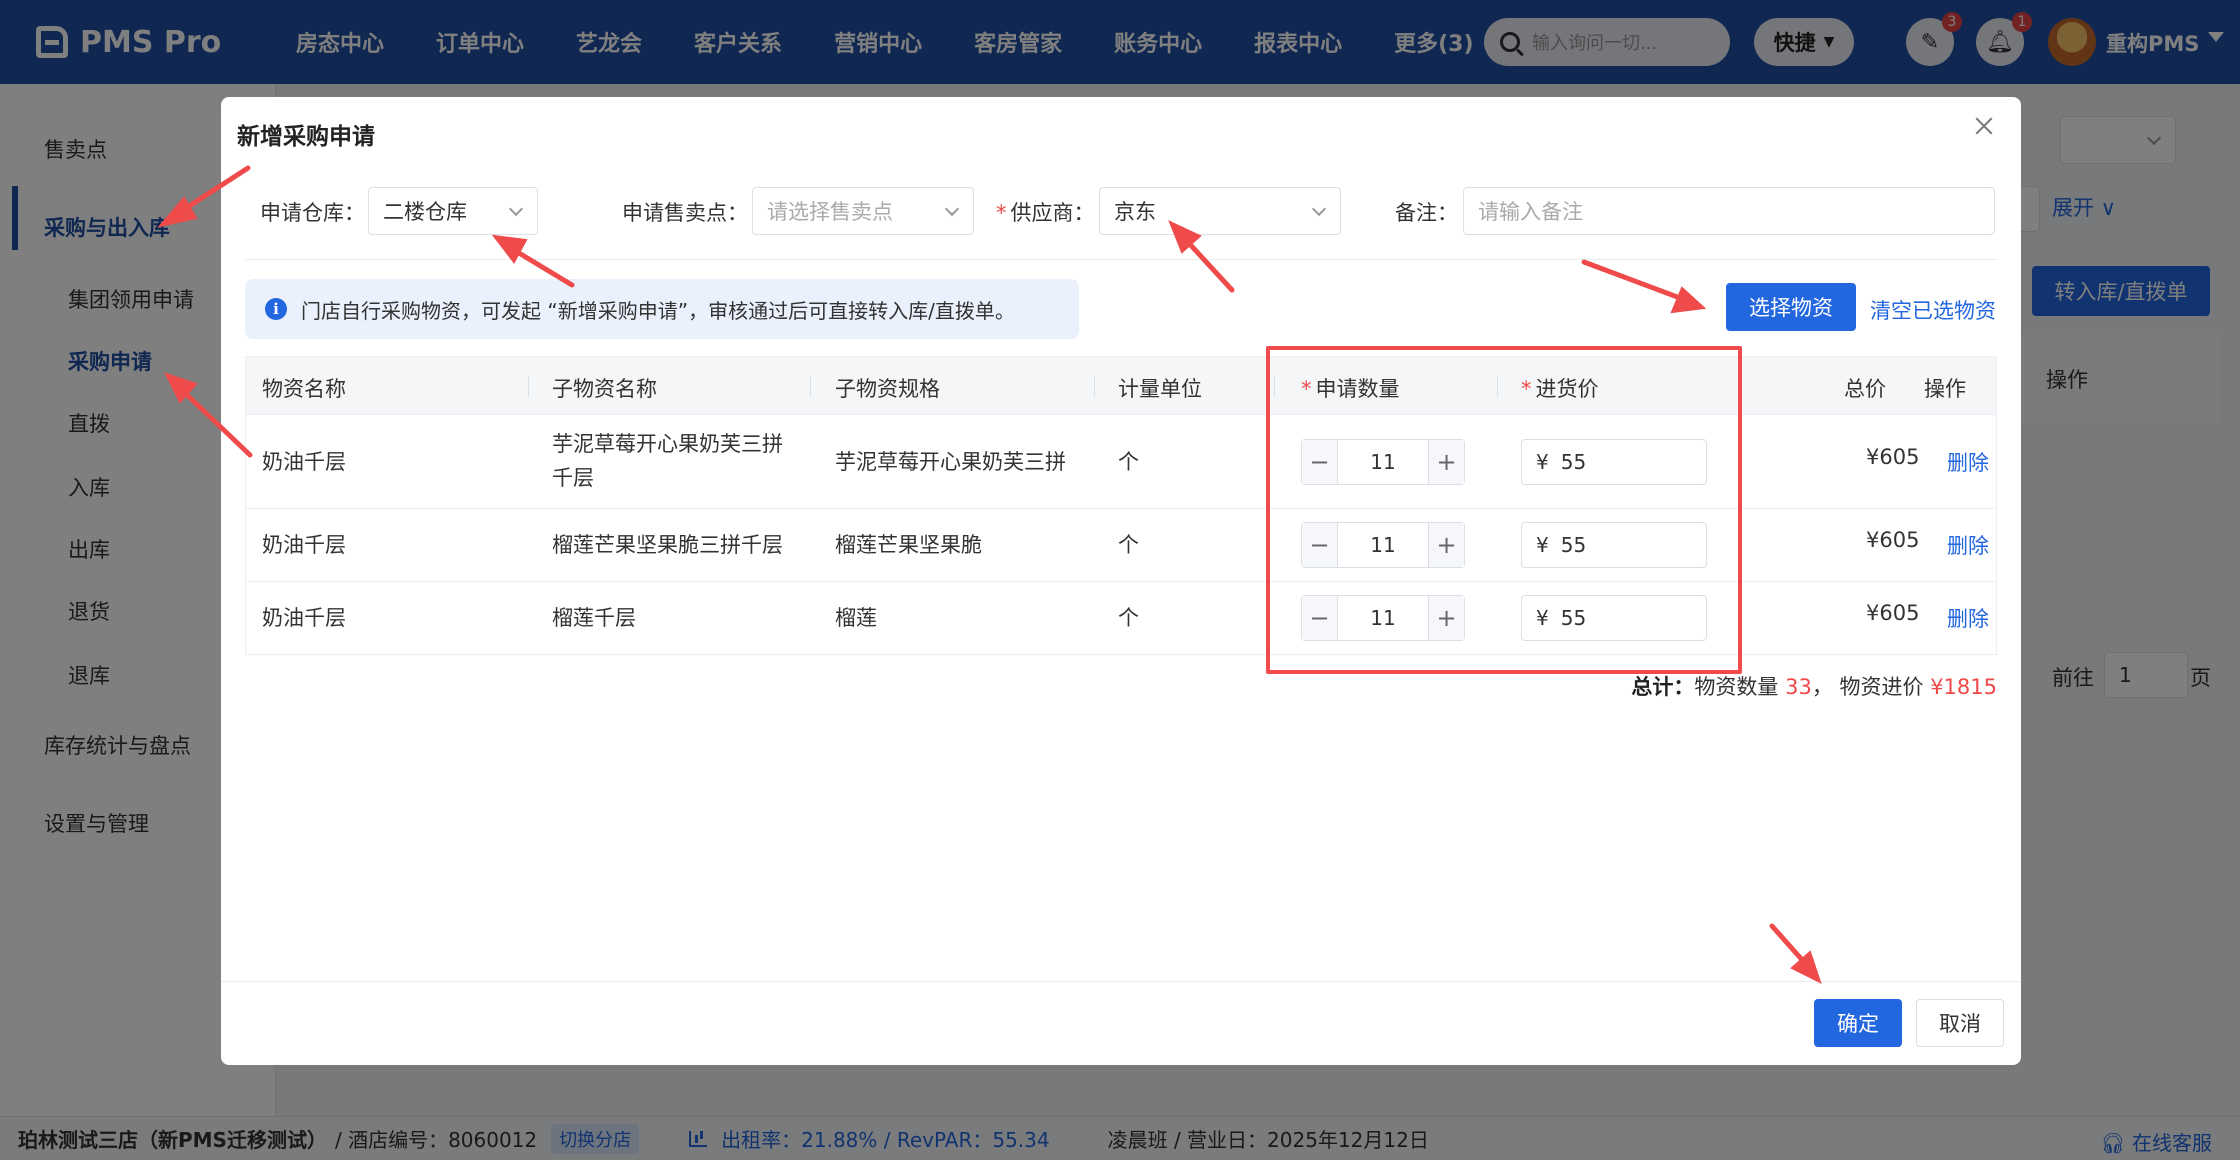 The height and width of the screenshot is (1160, 2240). What do you see at coordinates (1984, 126) in the screenshot?
I see `close-icon` at bounding box center [1984, 126].